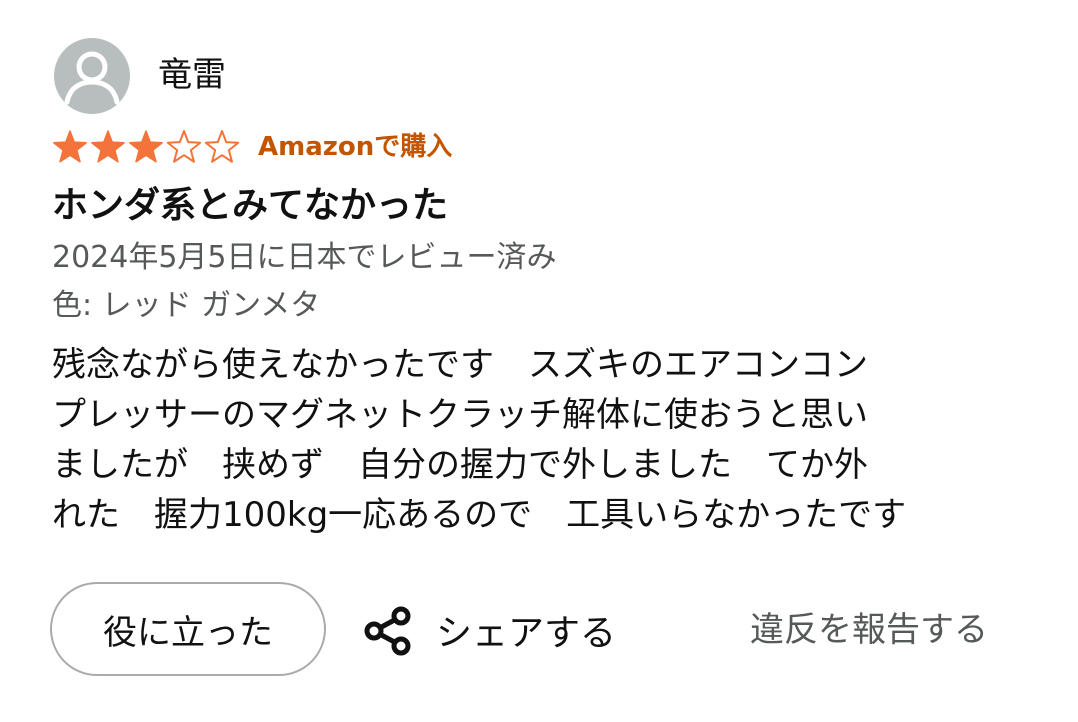 Image resolution: width=1078 pixels, height=722 pixels. I want to click on review-body-line: 残念ながら使えなかったです スズキのエアコンコン, so click(460, 365).